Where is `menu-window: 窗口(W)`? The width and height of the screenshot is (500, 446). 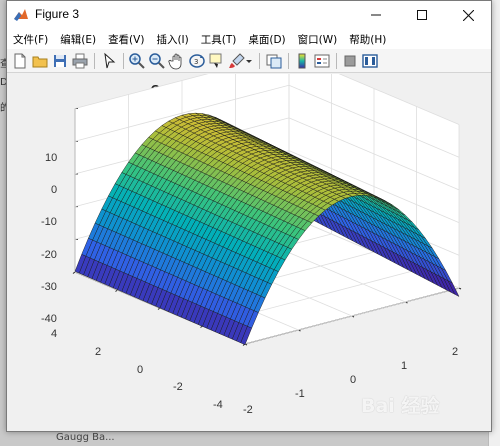 menu-window: 窗口(W) is located at coordinates (318, 39).